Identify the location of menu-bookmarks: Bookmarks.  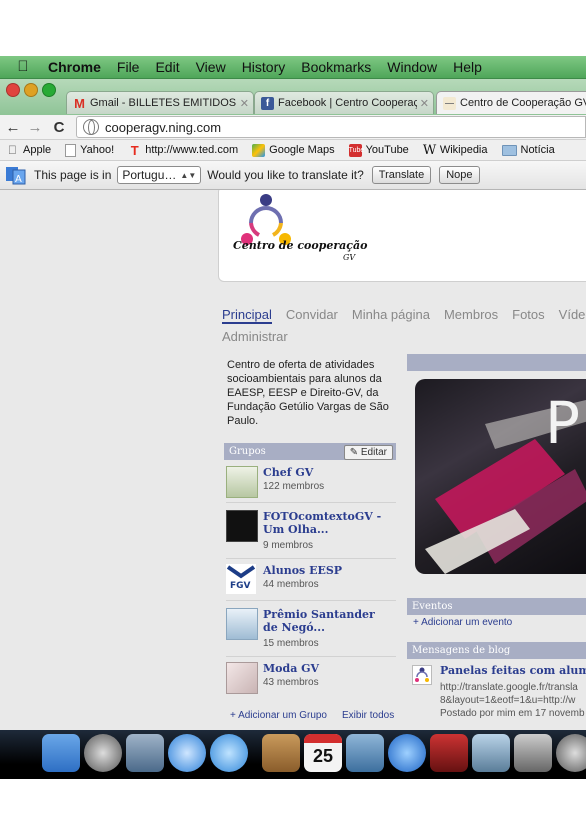
(336, 67).